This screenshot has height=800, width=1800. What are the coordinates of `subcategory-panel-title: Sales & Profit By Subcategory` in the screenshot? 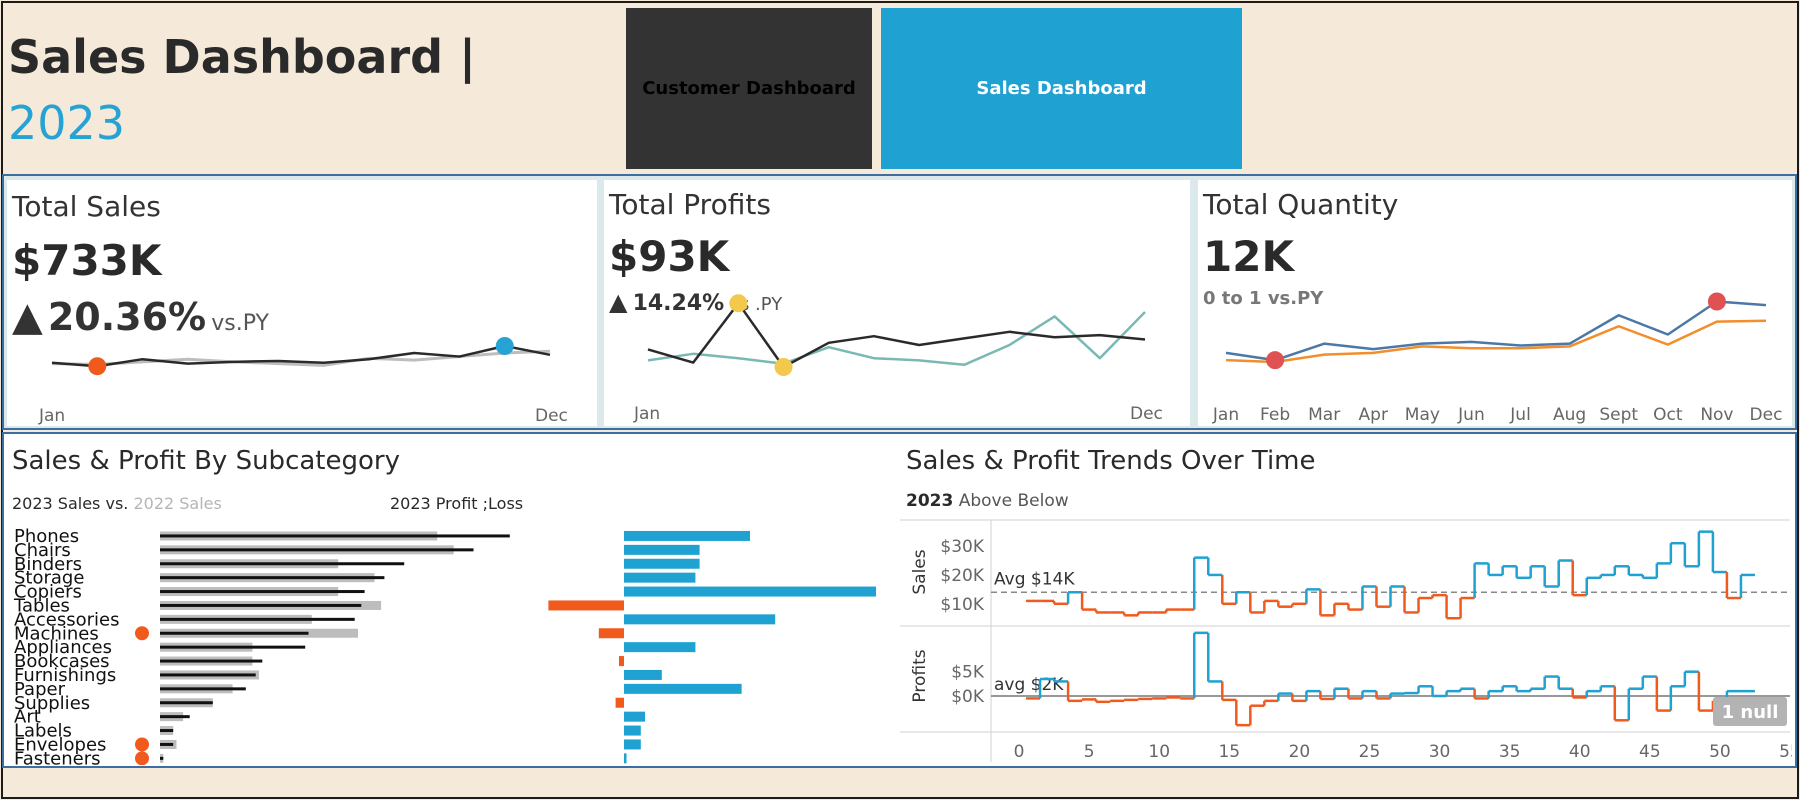 It's located at (206, 461).